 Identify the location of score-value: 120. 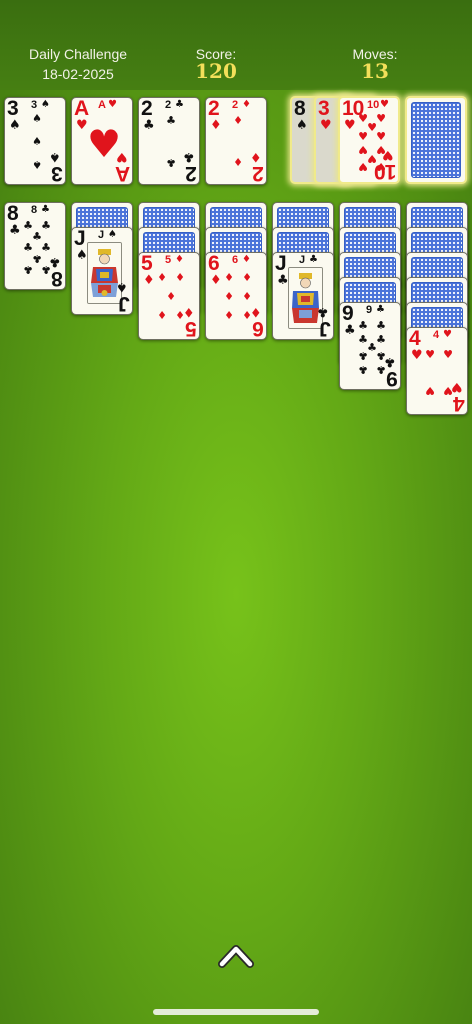
(216, 71).